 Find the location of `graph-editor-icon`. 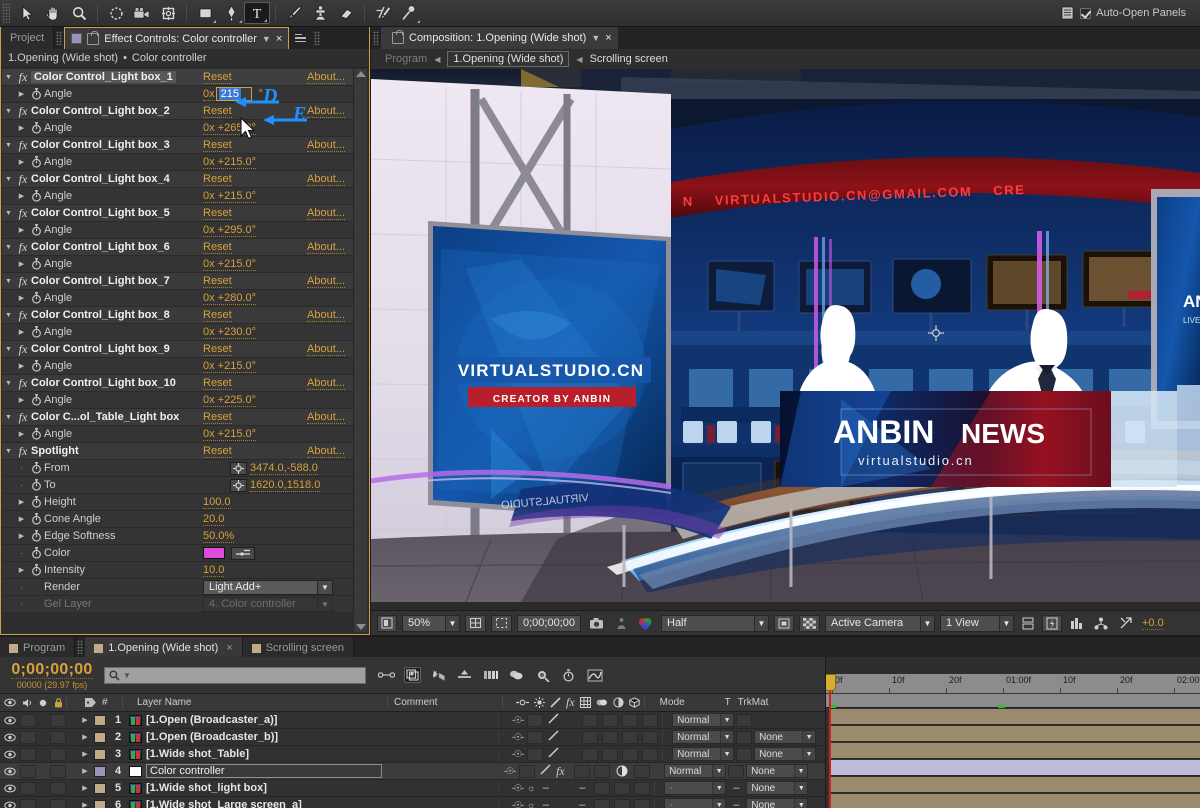

graph-editor-icon is located at coordinates (594, 675).